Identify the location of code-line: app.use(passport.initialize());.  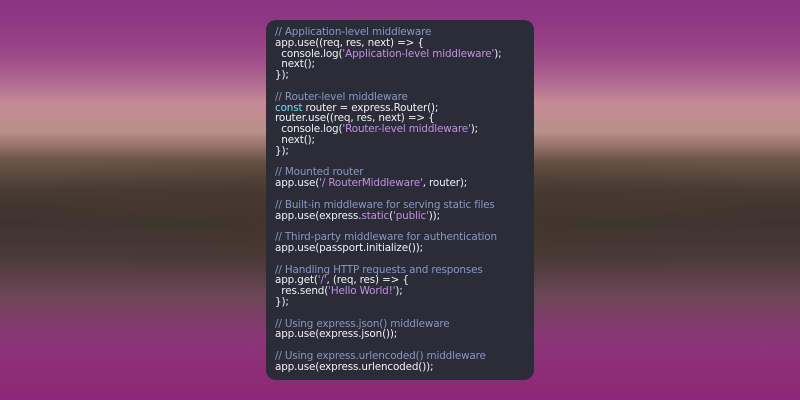
(404, 248).